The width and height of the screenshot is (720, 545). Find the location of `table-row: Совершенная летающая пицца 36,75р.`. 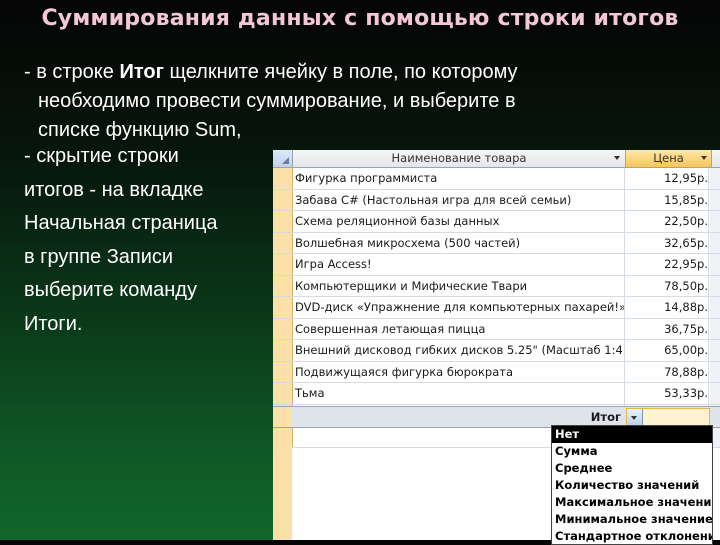

table-row: Совершенная летающая пицца 36,75р. is located at coordinates (496, 329).